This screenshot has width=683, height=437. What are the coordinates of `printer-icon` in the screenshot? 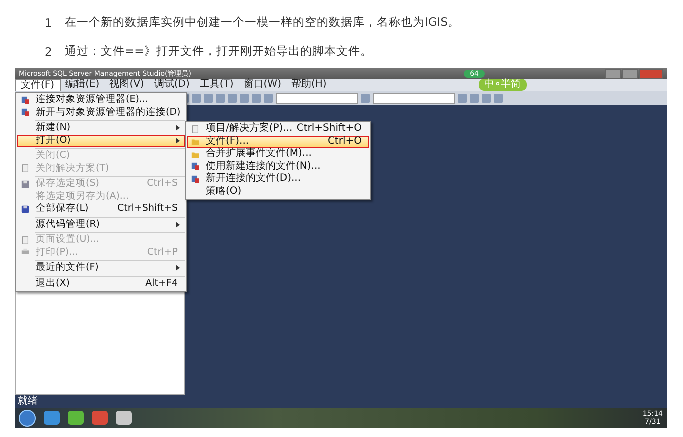 It's located at (25, 253).